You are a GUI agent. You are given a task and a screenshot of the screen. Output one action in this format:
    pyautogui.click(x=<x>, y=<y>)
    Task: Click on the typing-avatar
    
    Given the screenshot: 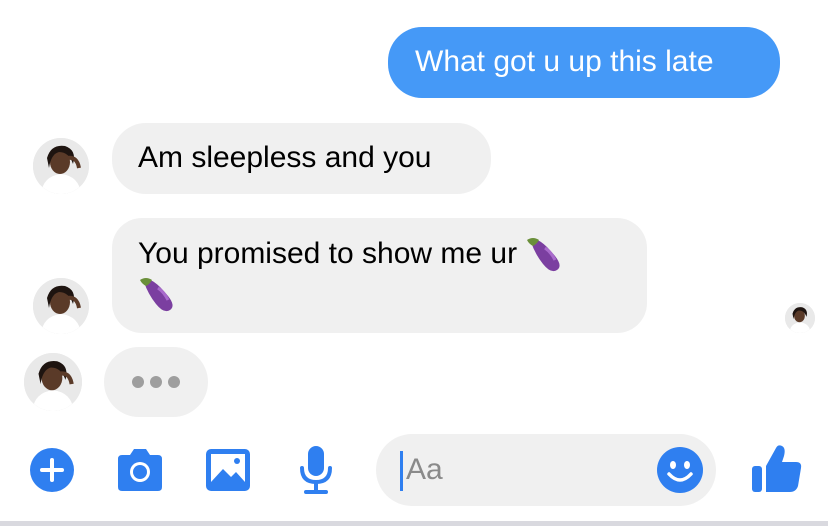 What is the action you would take?
    pyautogui.click(x=53, y=382)
    